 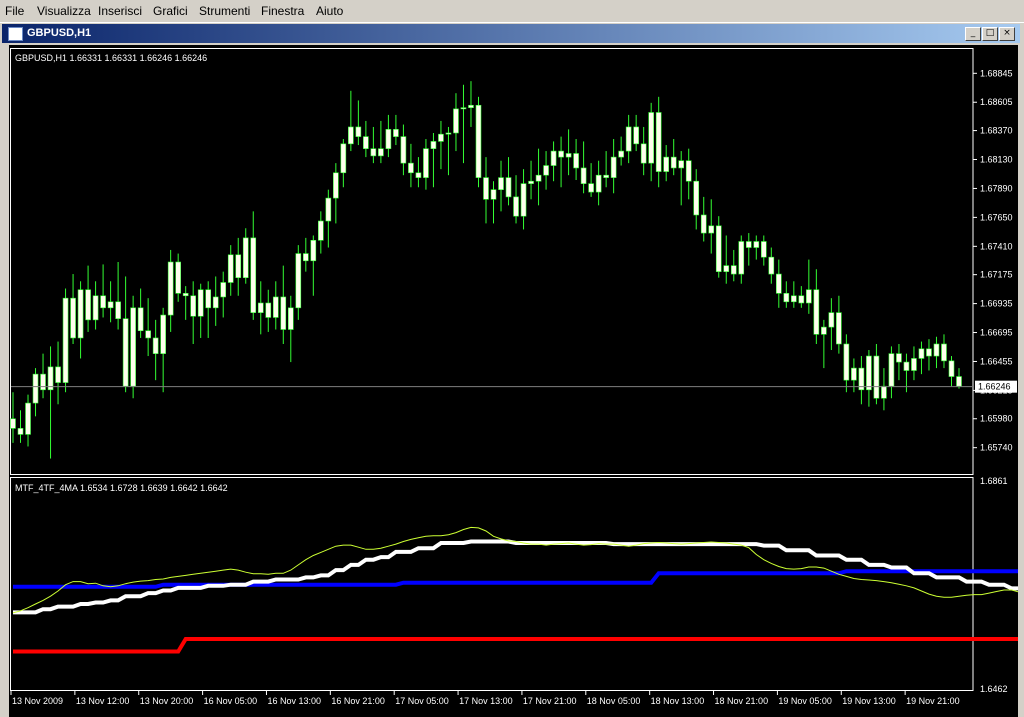 What do you see at coordinates (996, 448) in the screenshot?
I see `price-axis-label: 1.65740` at bounding box center [996, 448].